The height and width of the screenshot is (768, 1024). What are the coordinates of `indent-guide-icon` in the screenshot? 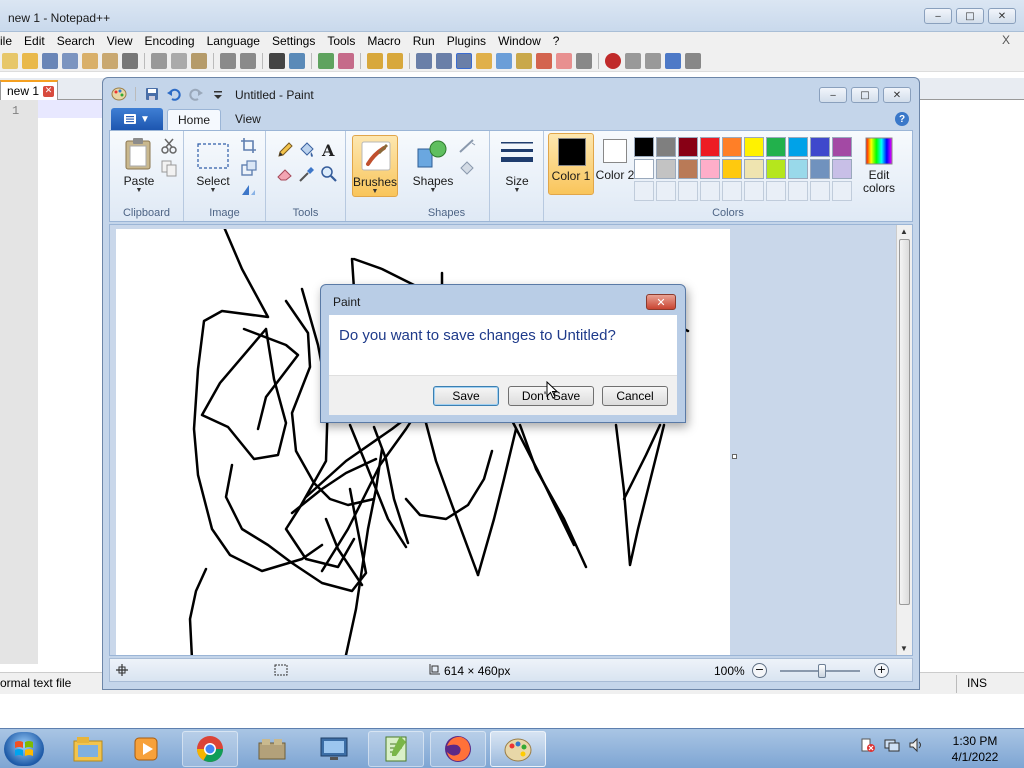 It's located at (464, 60).